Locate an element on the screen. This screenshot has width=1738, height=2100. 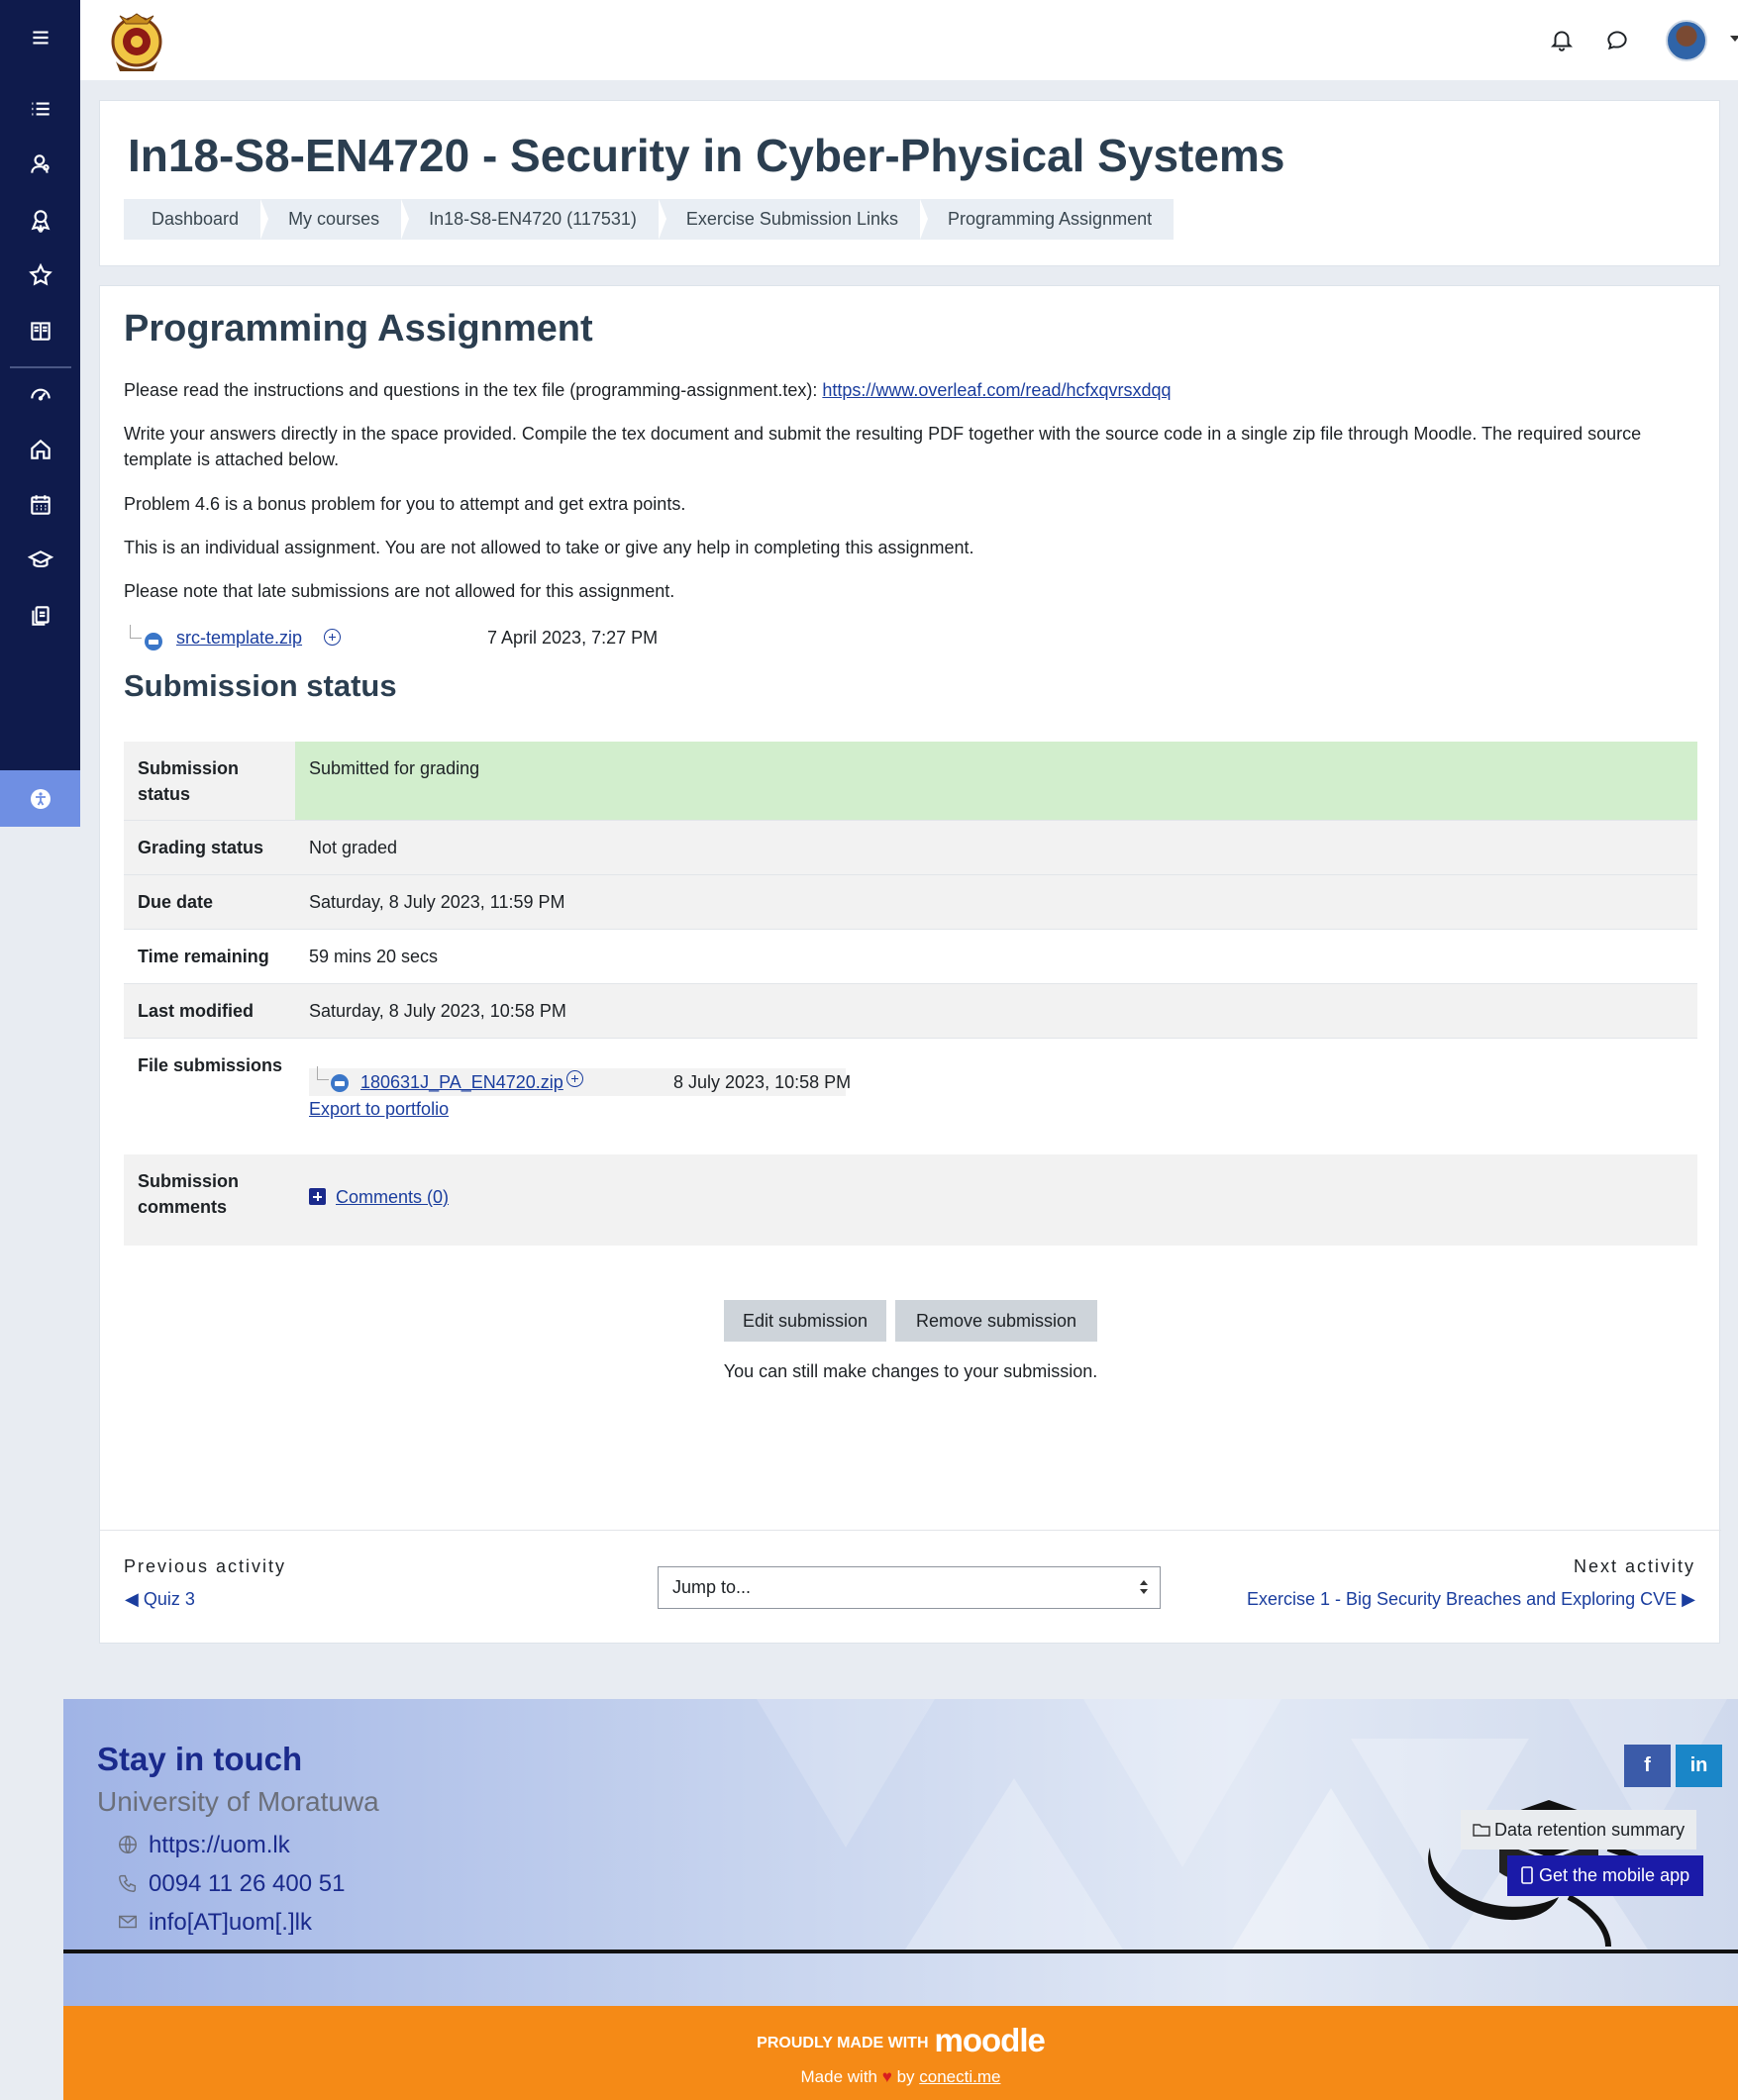
left-sidebar is located at coordinates (40, 413).